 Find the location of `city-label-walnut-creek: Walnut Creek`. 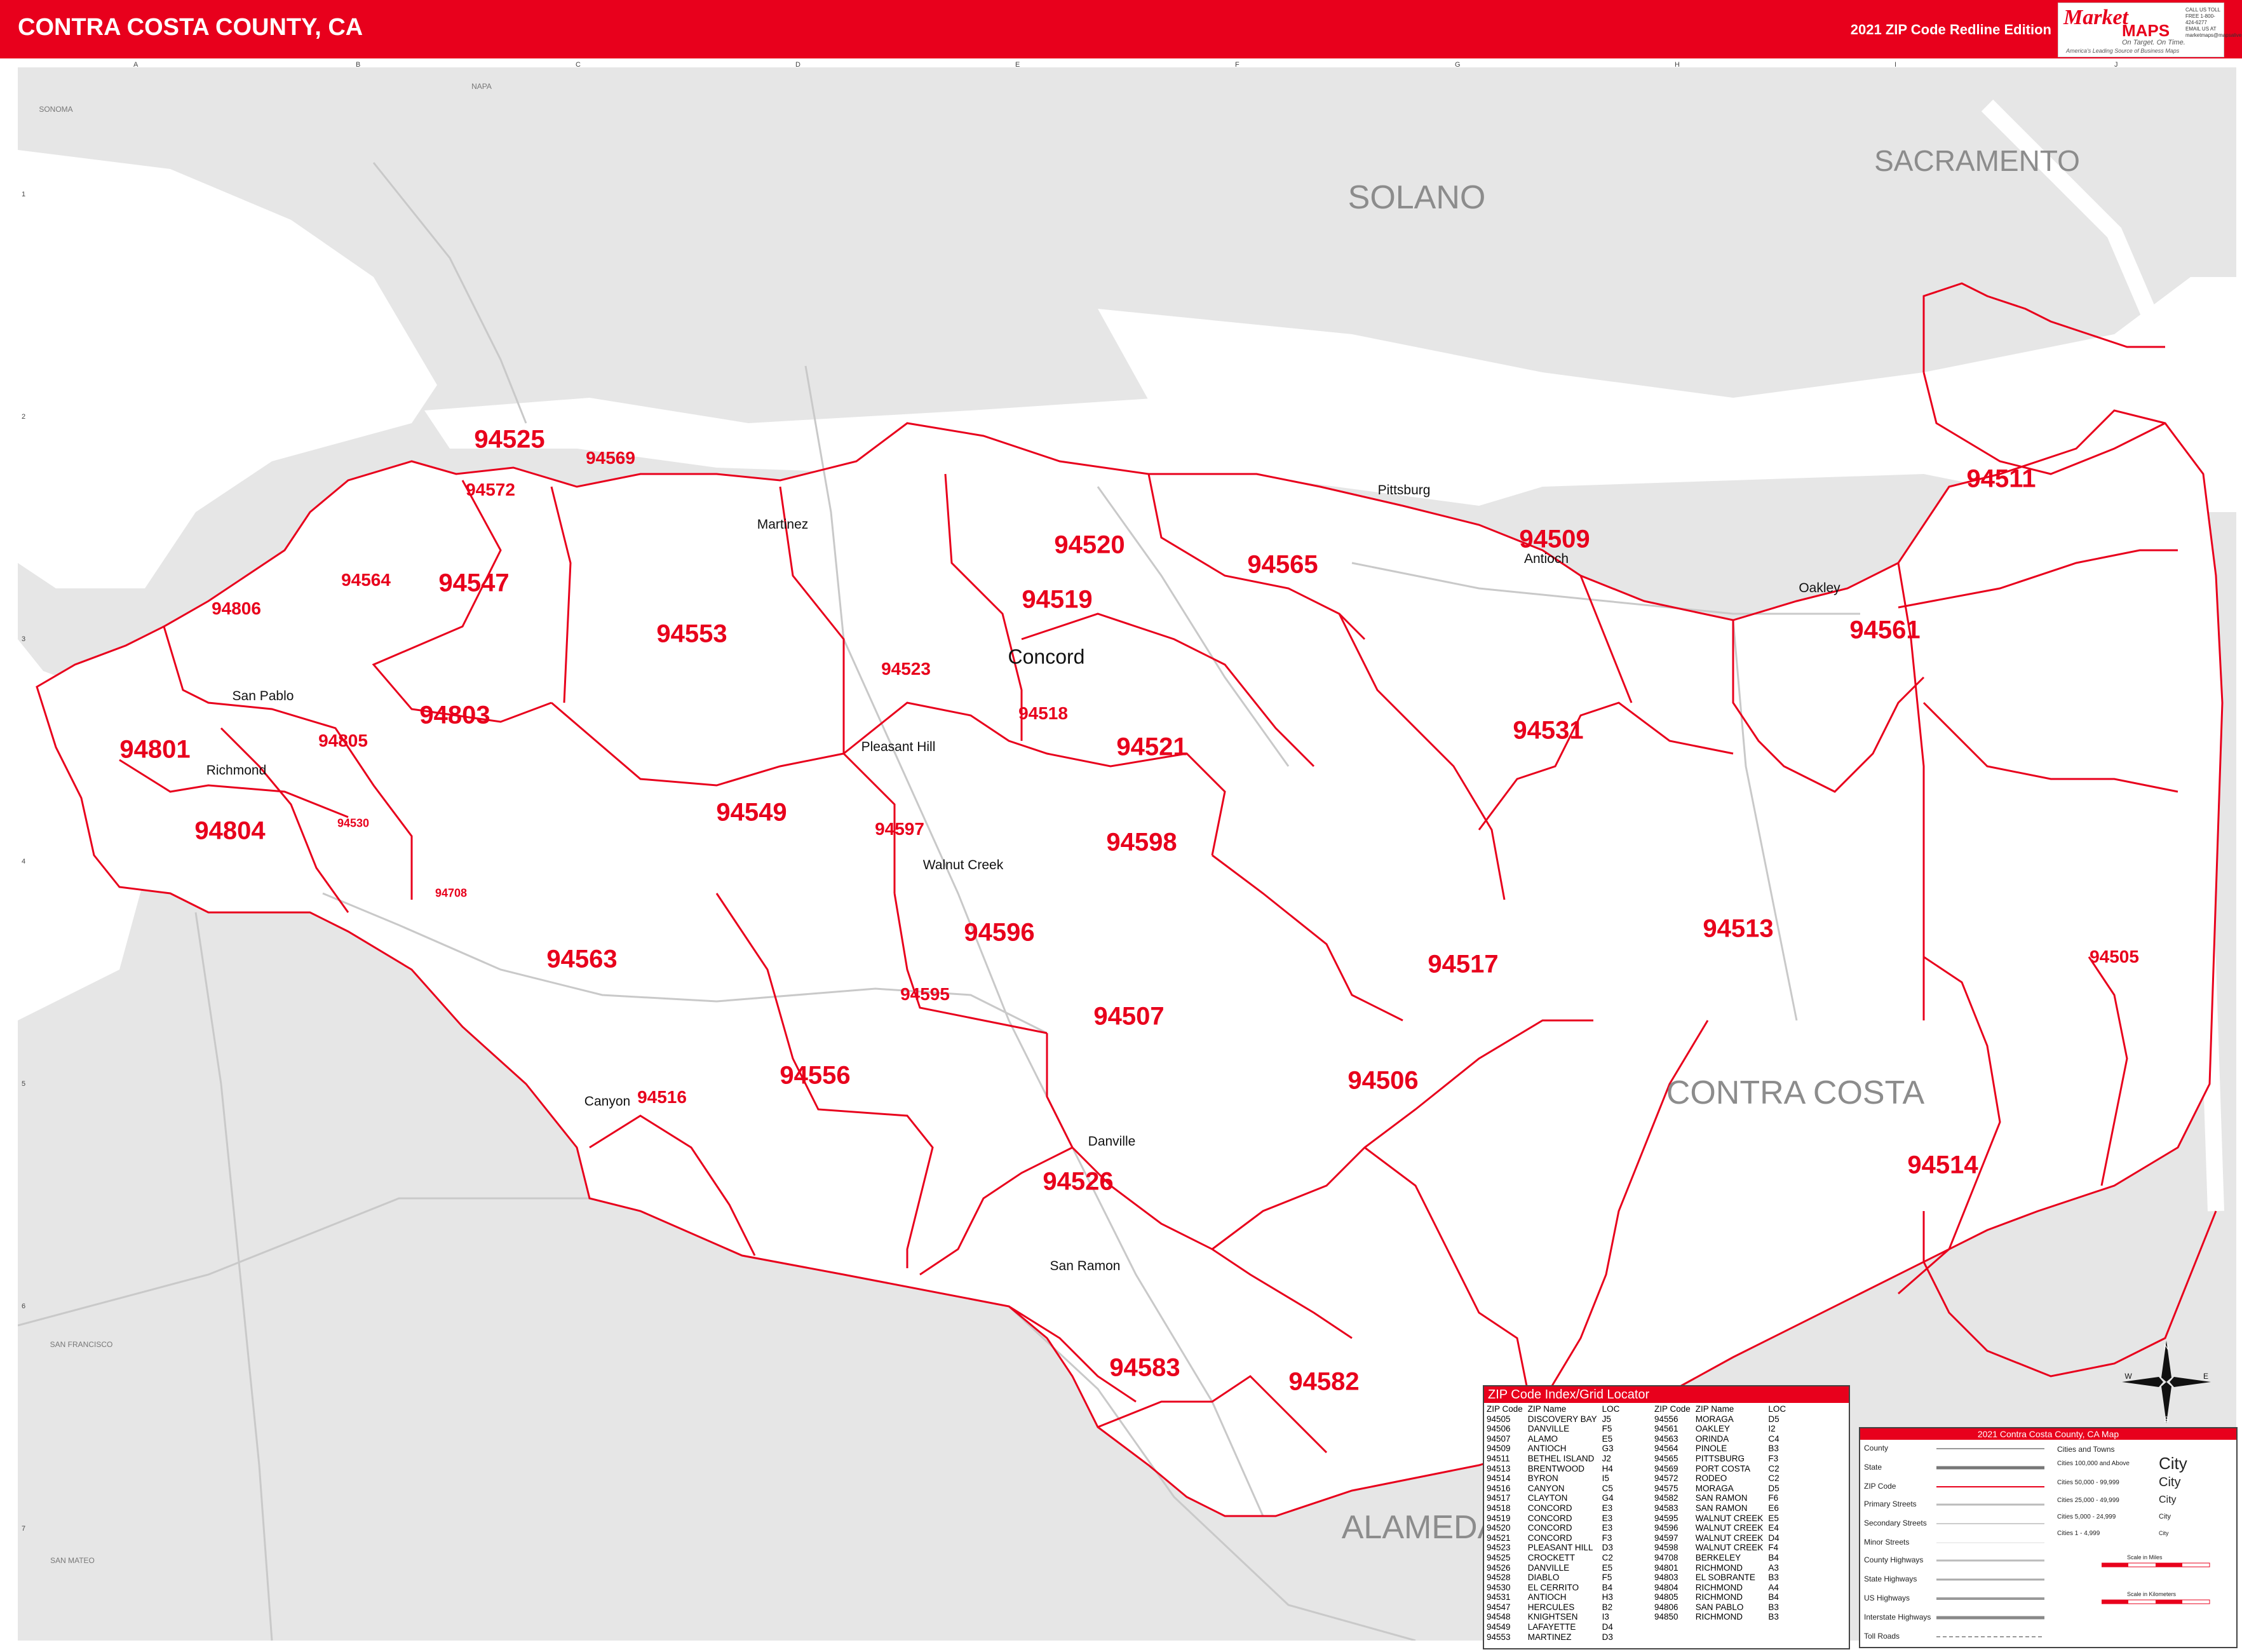

city-label-walnut-creek: Walnut Creek is located at coordinates (963, 865).